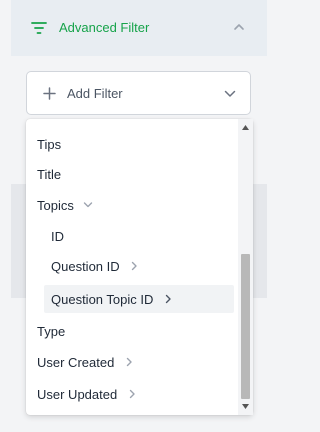 The height and width of the screenshot is (432, 320). Describe the element at coordinates (85, 266) in the screenshot. I see `menu-item-label: Question ID` at that location.